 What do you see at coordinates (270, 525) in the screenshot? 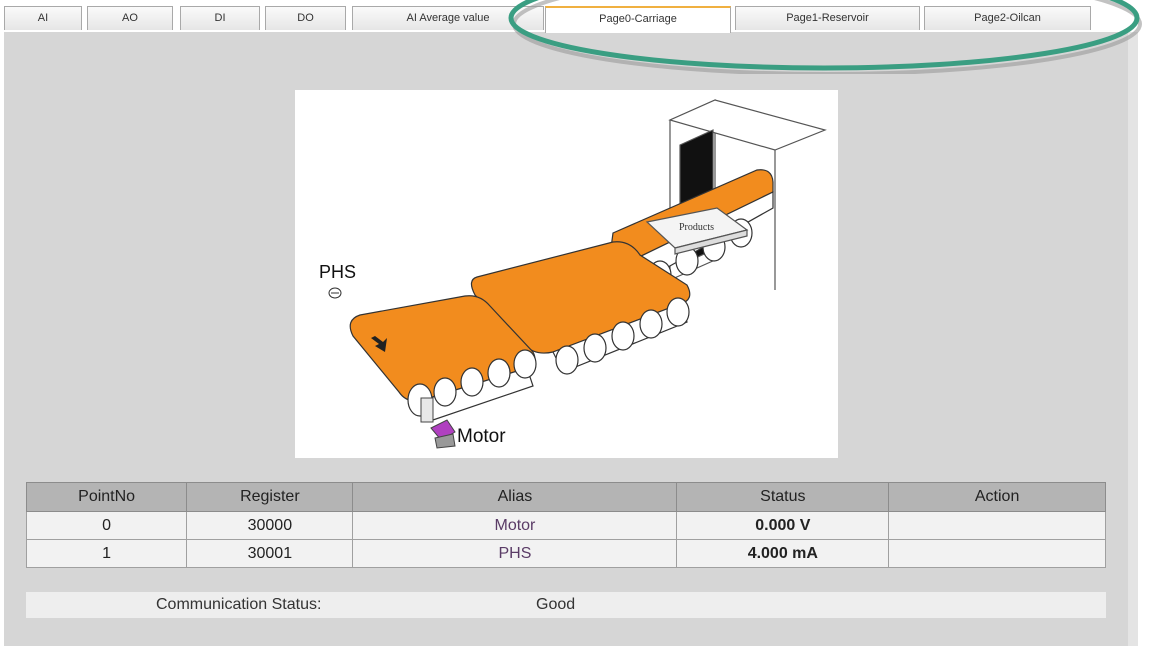
I see `cell-register: 30000` at bounding box center [270, 525].